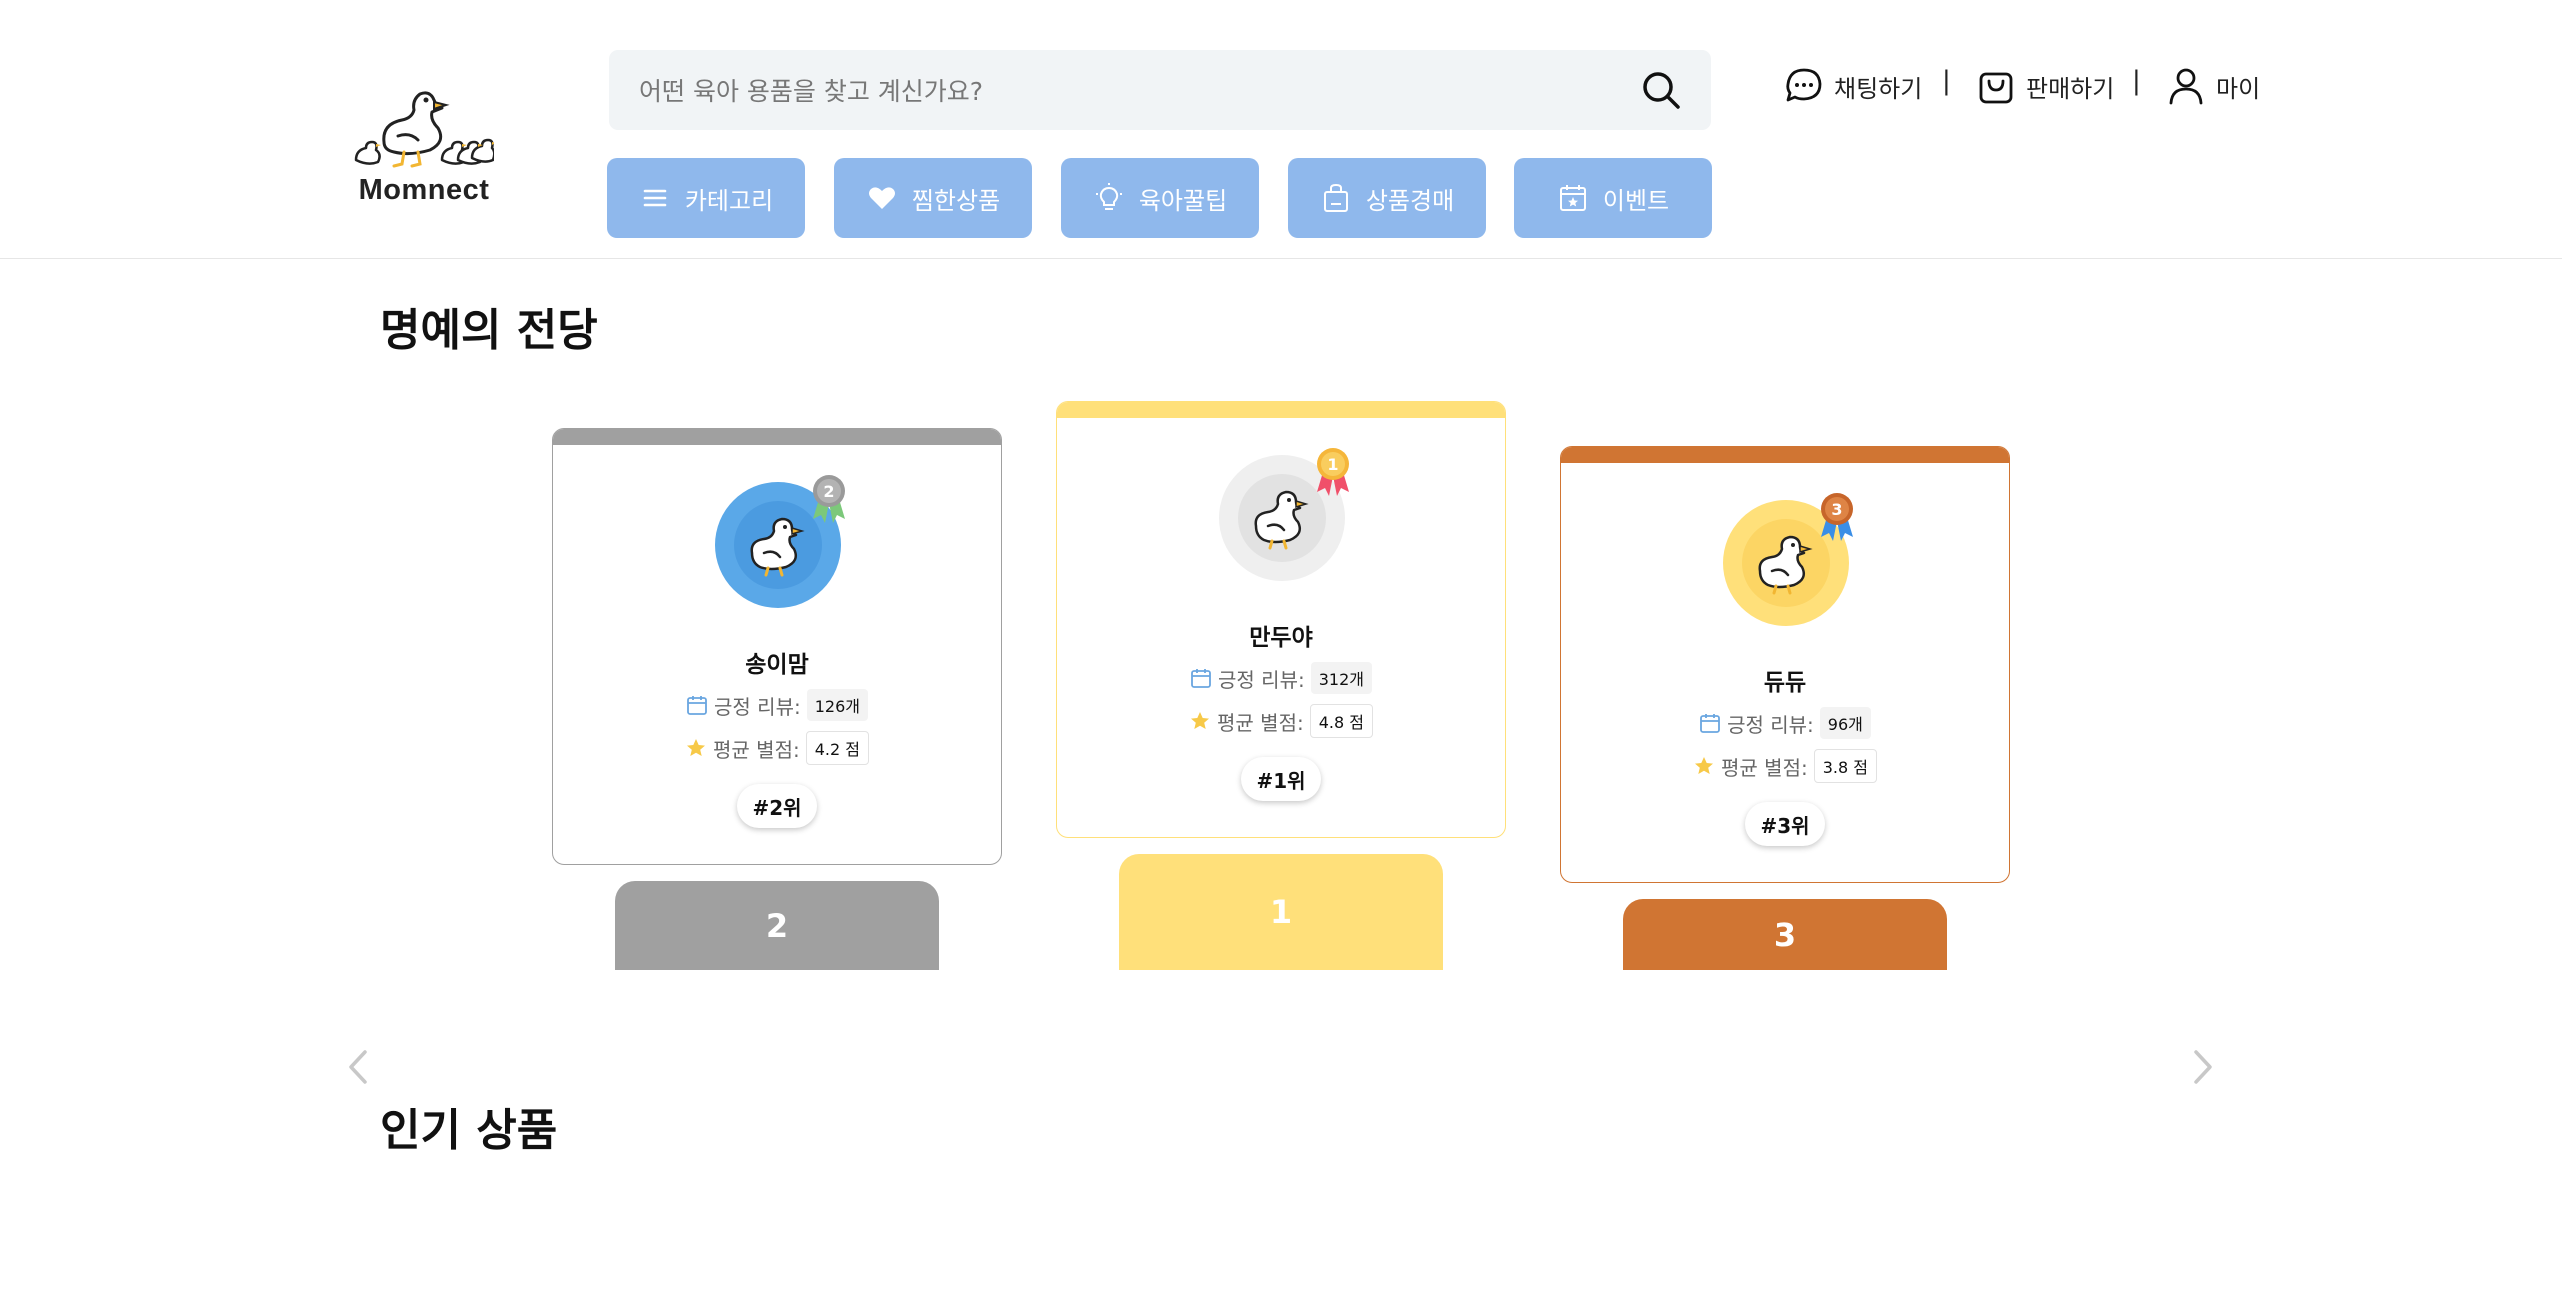 This screenshot has height=1311, width=2562. What do you see at coordinates (1836, 509) in the screenshot?
I see `svg-text: 3` at bounding box center [1836, 509].